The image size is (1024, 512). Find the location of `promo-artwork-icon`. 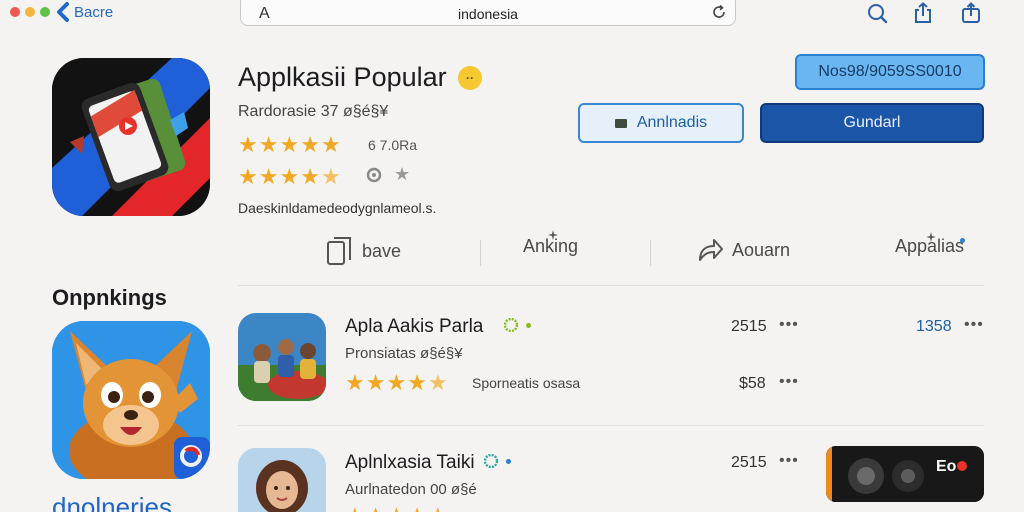

promo-artwork-icon is located at coordinates (905, 474).